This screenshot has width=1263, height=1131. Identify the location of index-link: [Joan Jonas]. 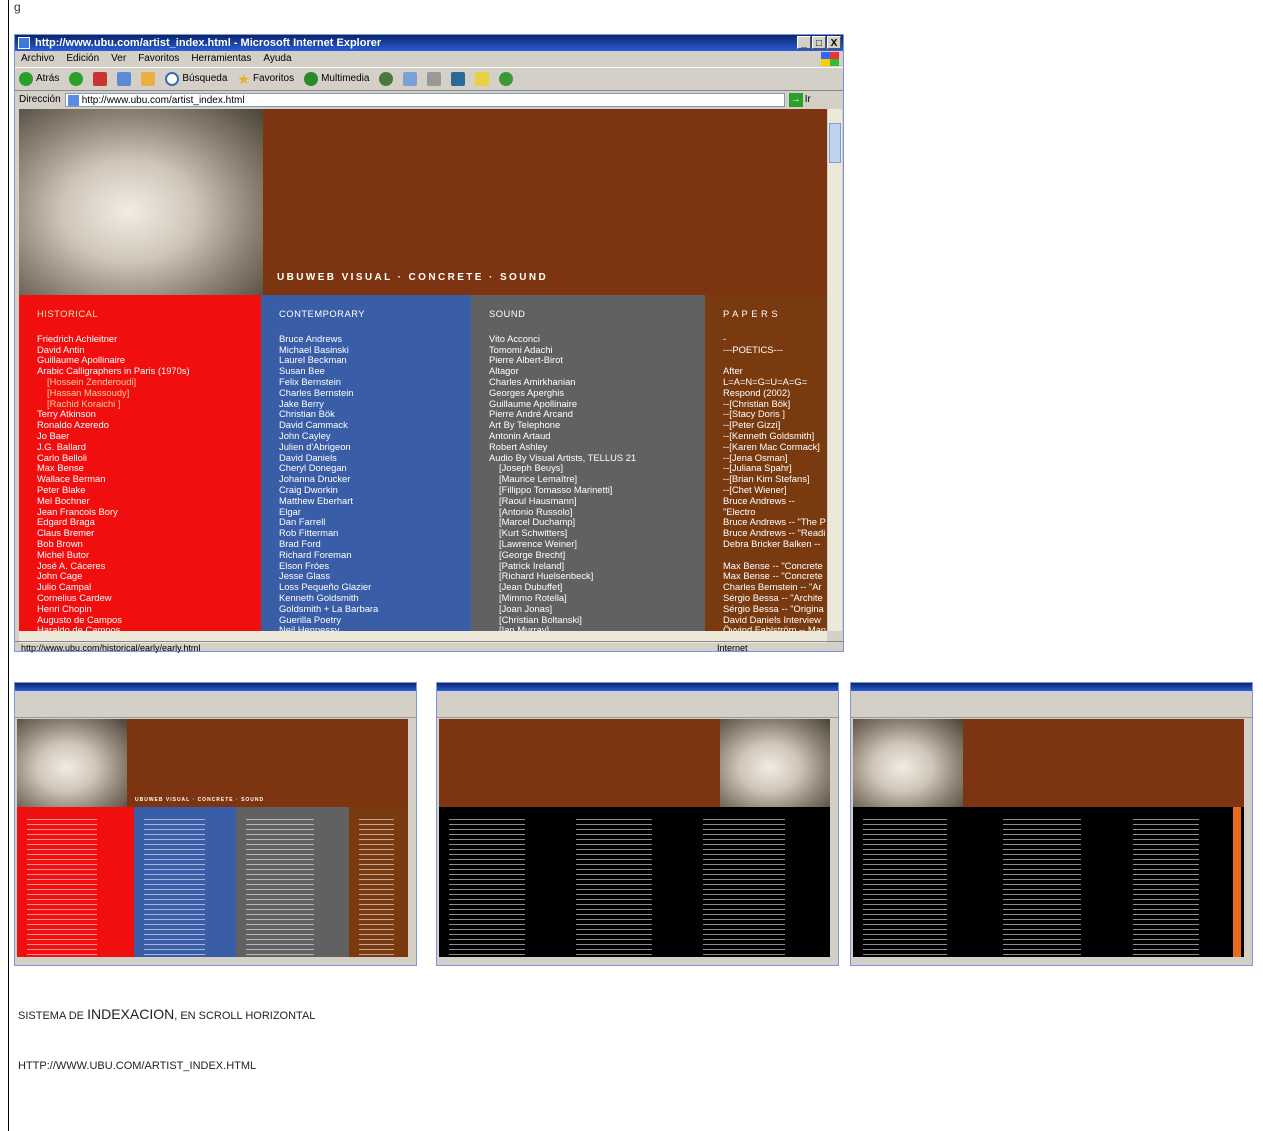
(597, 609).